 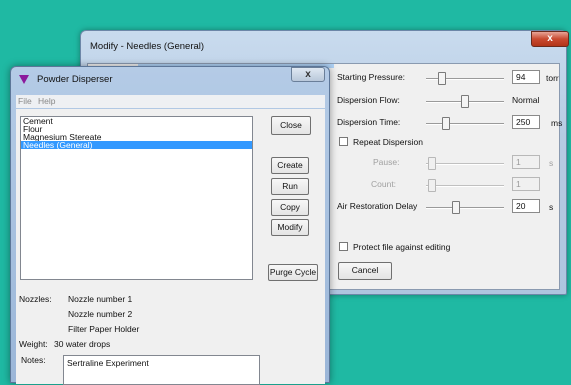 I want to click on purge-cycle-button: Purge Cycle, so click(x=293, y=272).